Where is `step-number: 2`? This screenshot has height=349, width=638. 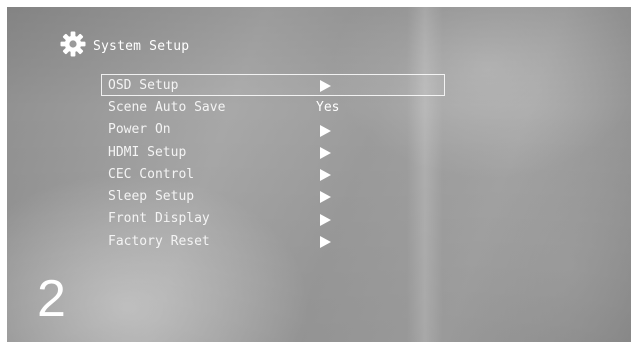
step-number: 2 is located at coordinates (51, 299).